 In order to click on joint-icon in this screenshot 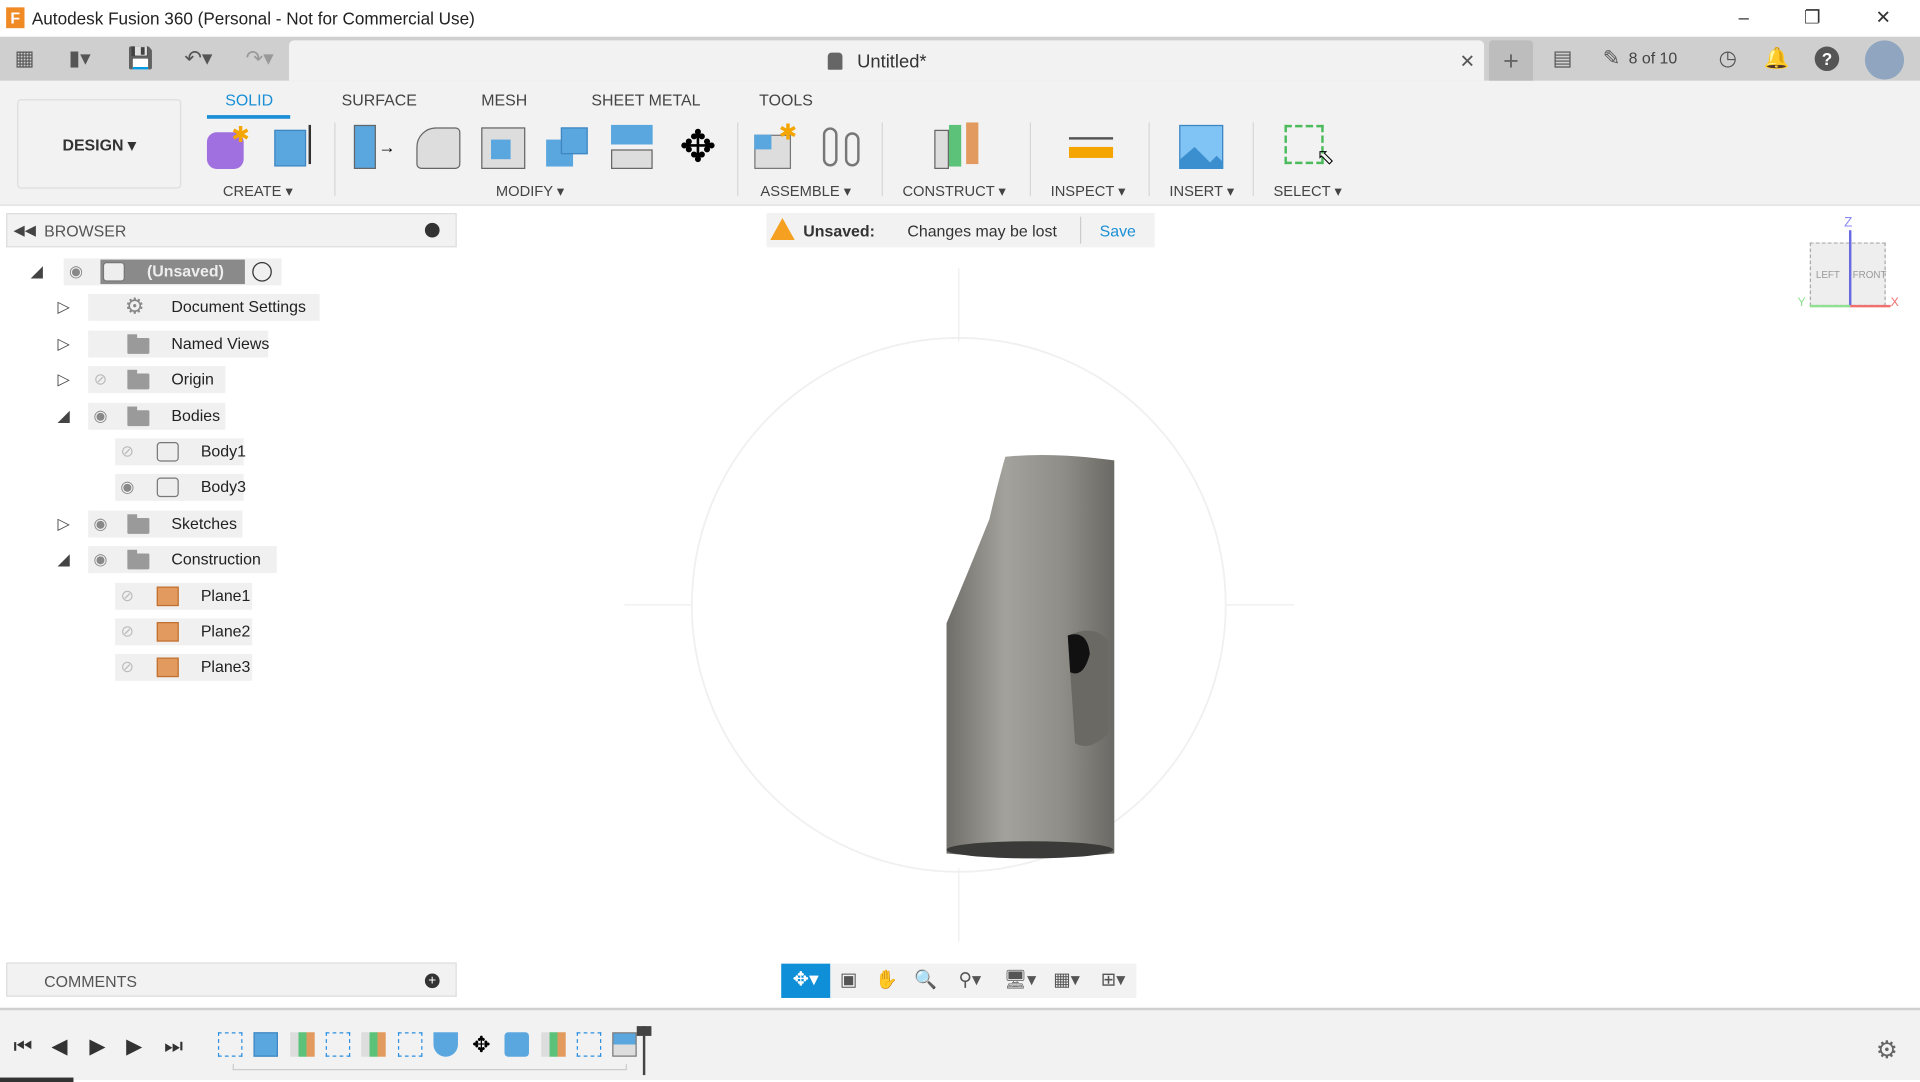, I will do `click(842, 146)`.